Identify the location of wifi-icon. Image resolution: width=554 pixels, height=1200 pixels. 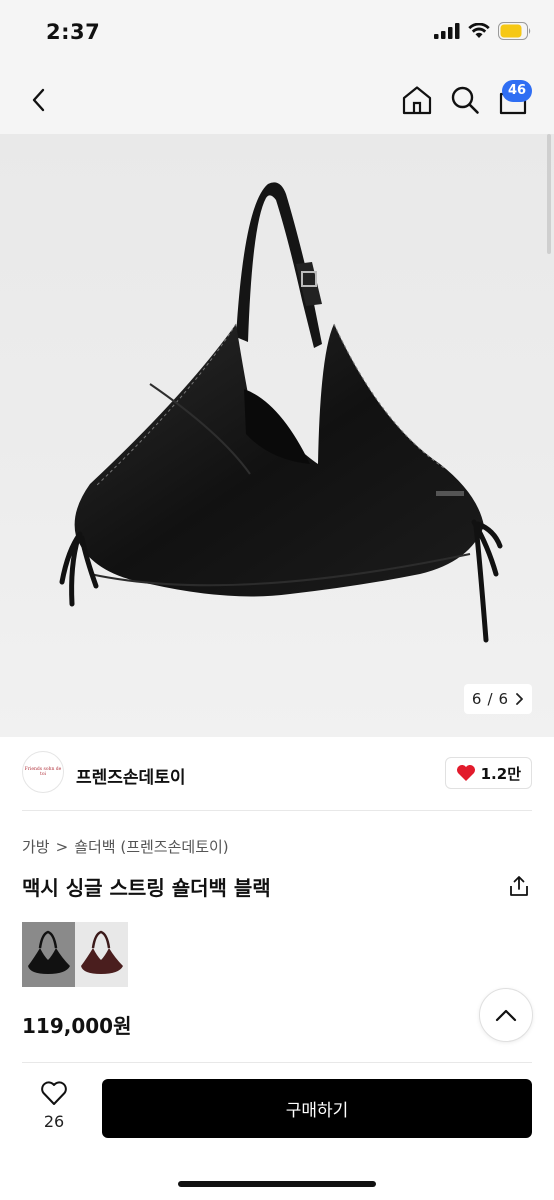
(479, 30).